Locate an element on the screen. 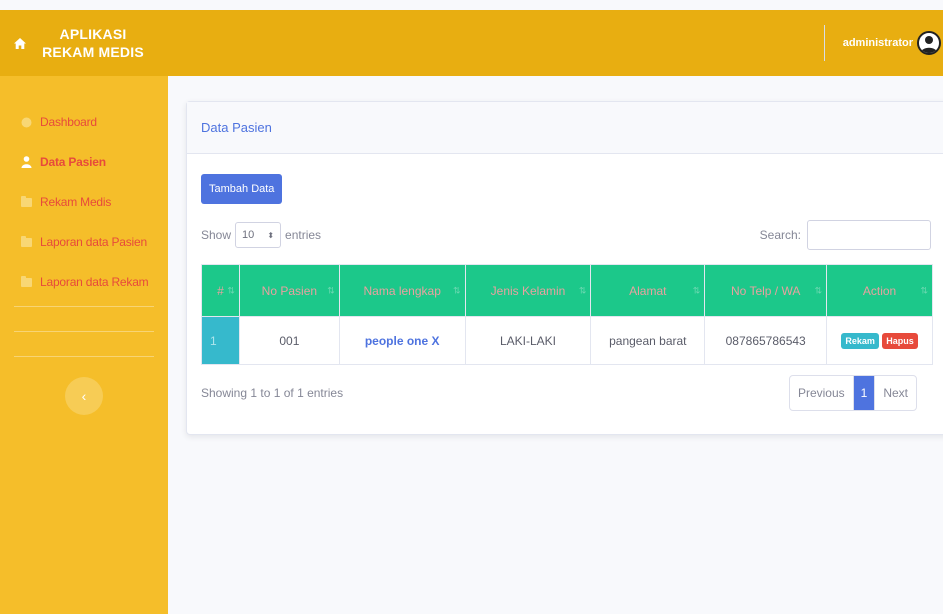  pagination-page: 1 is located at coordinates (863, 393).